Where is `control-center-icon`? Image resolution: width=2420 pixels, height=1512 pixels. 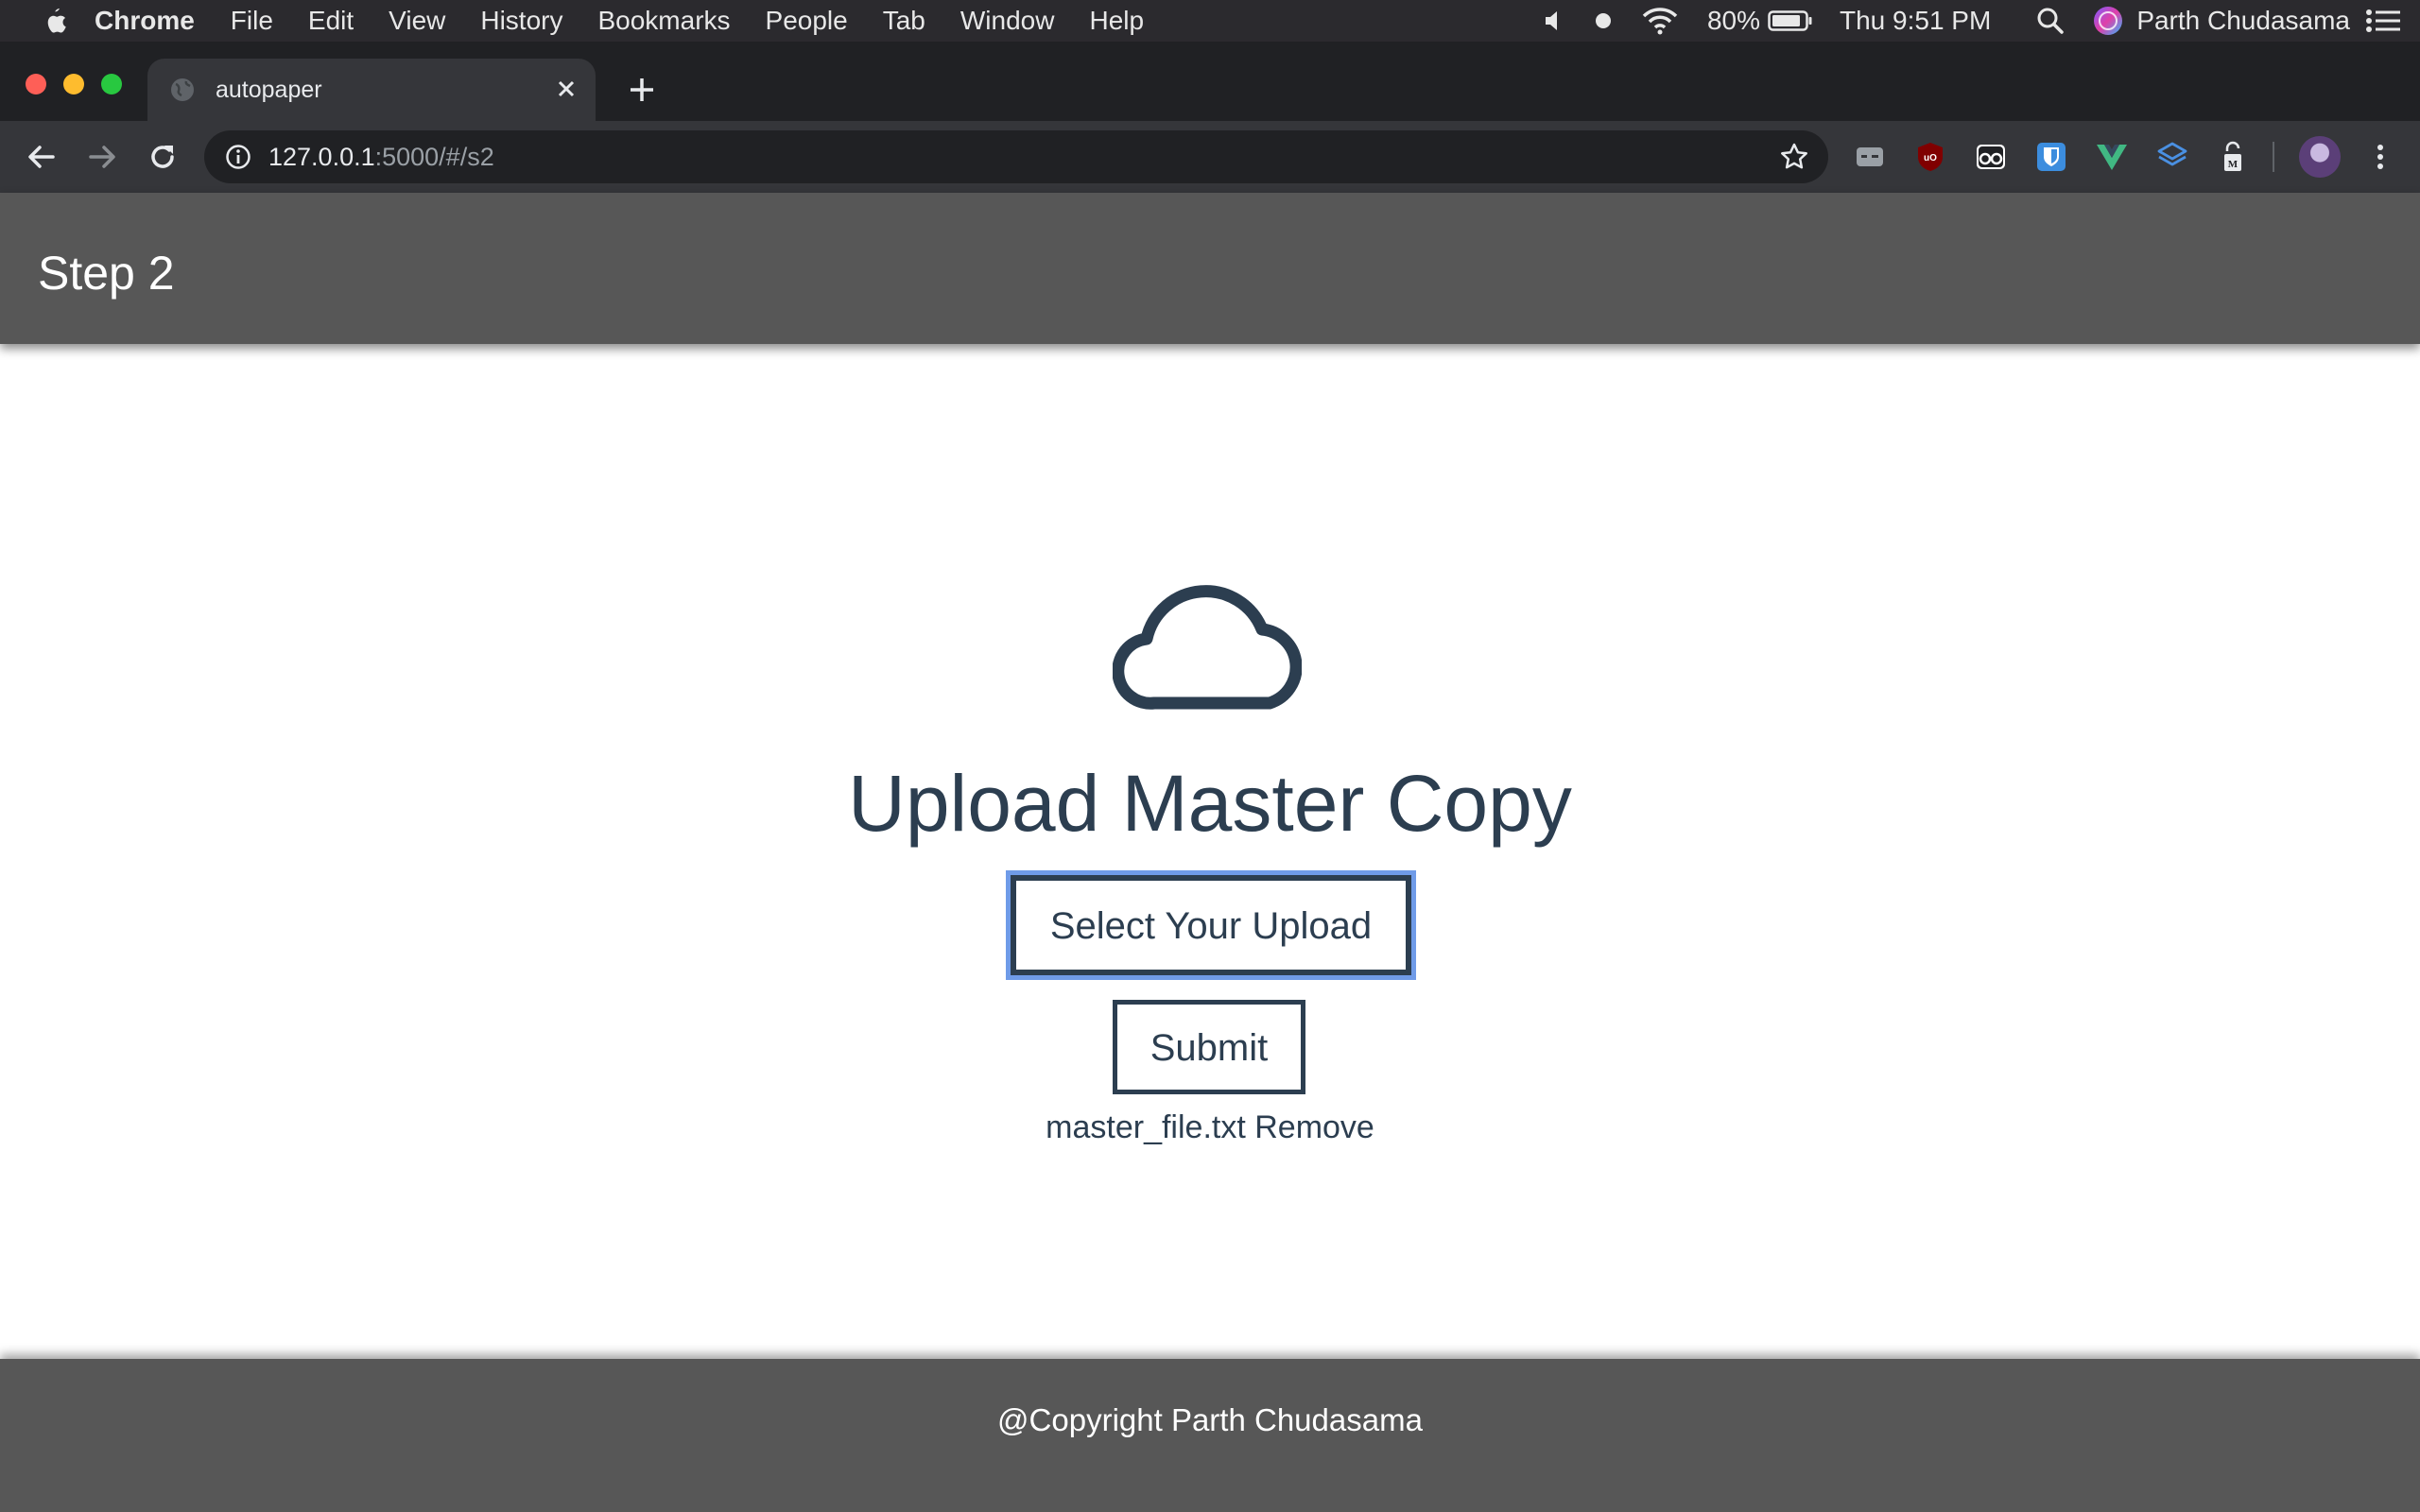 control-center-icon is located at coordinates (2383, 21).